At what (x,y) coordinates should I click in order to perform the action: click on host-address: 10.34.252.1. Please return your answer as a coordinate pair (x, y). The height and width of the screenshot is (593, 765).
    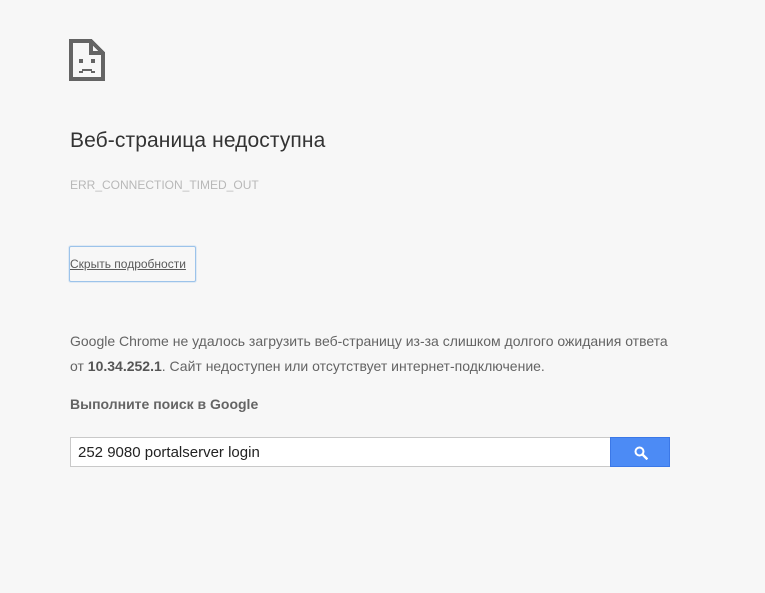
    Looking at the image, I should click on (124, 366).